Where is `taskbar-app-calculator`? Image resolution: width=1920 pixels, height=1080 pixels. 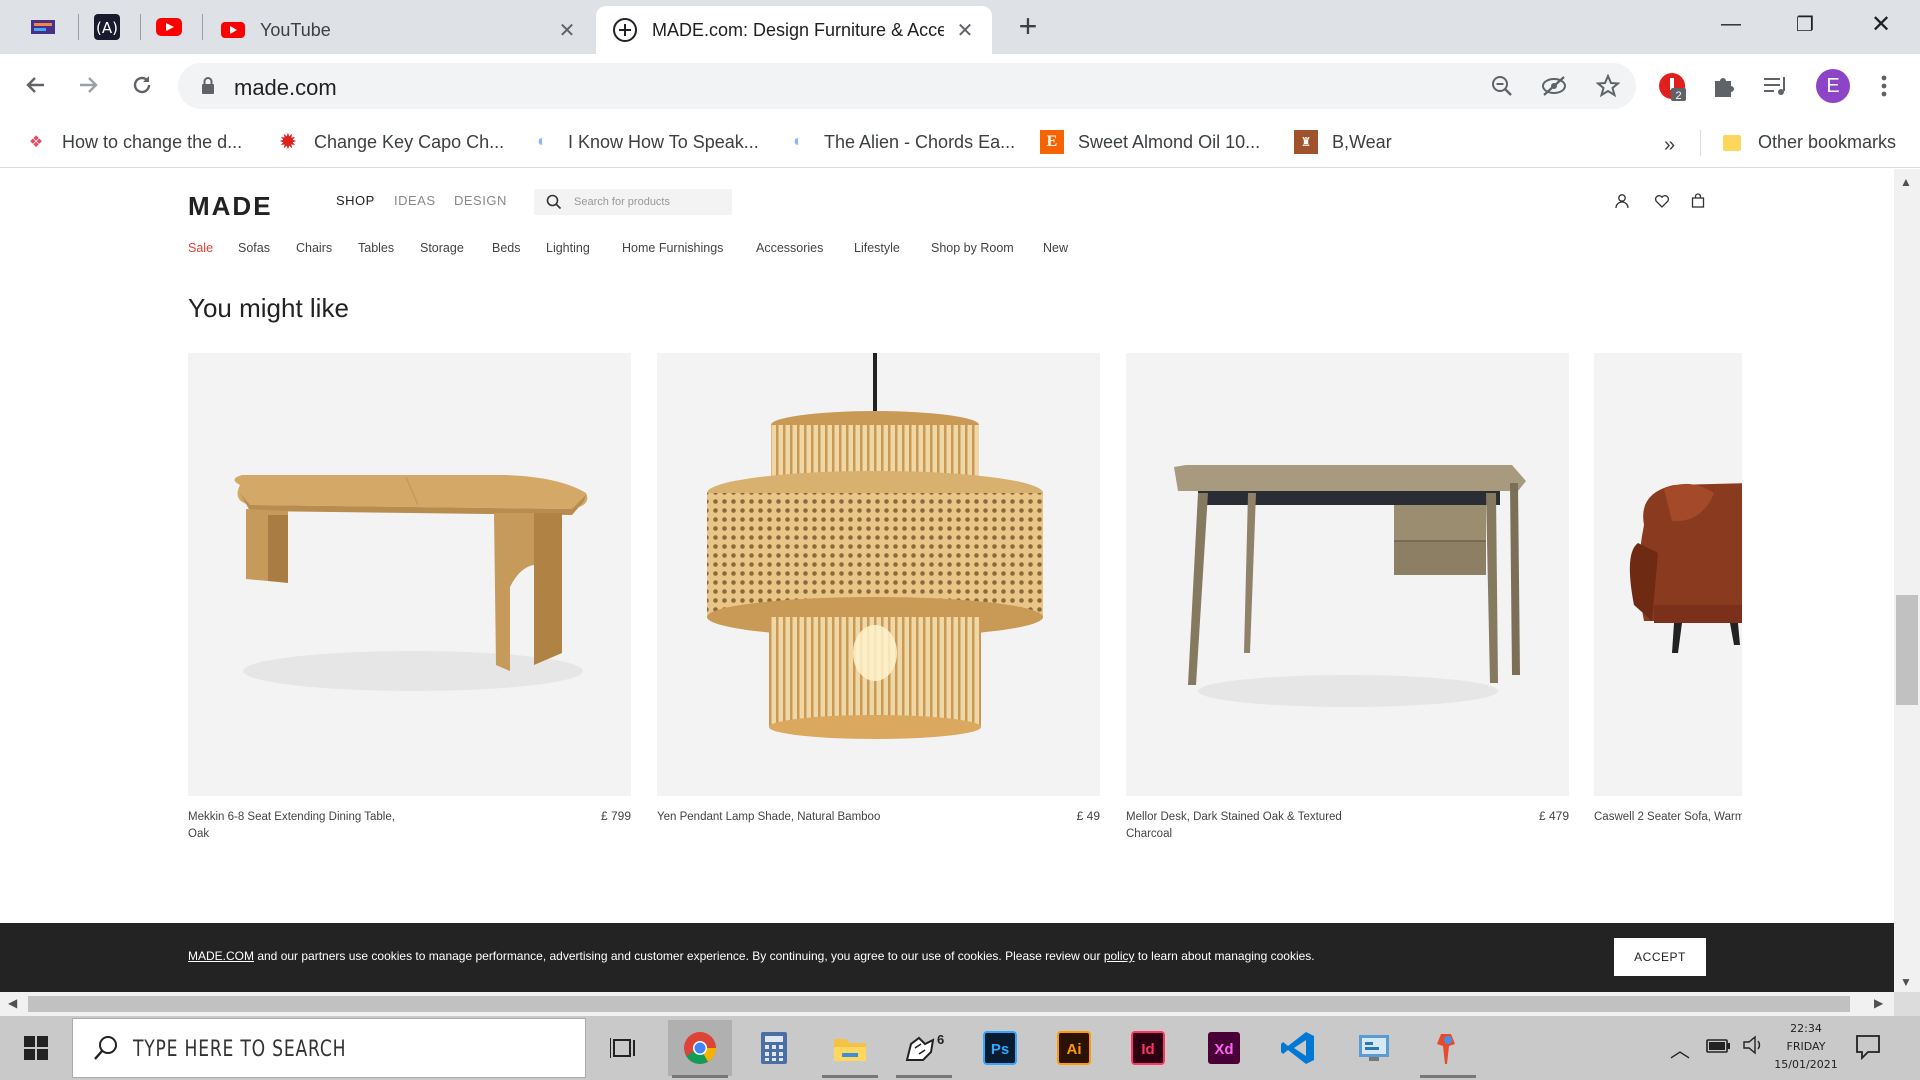 taskbar-app-calculator is located at coordinates (774, 1048).